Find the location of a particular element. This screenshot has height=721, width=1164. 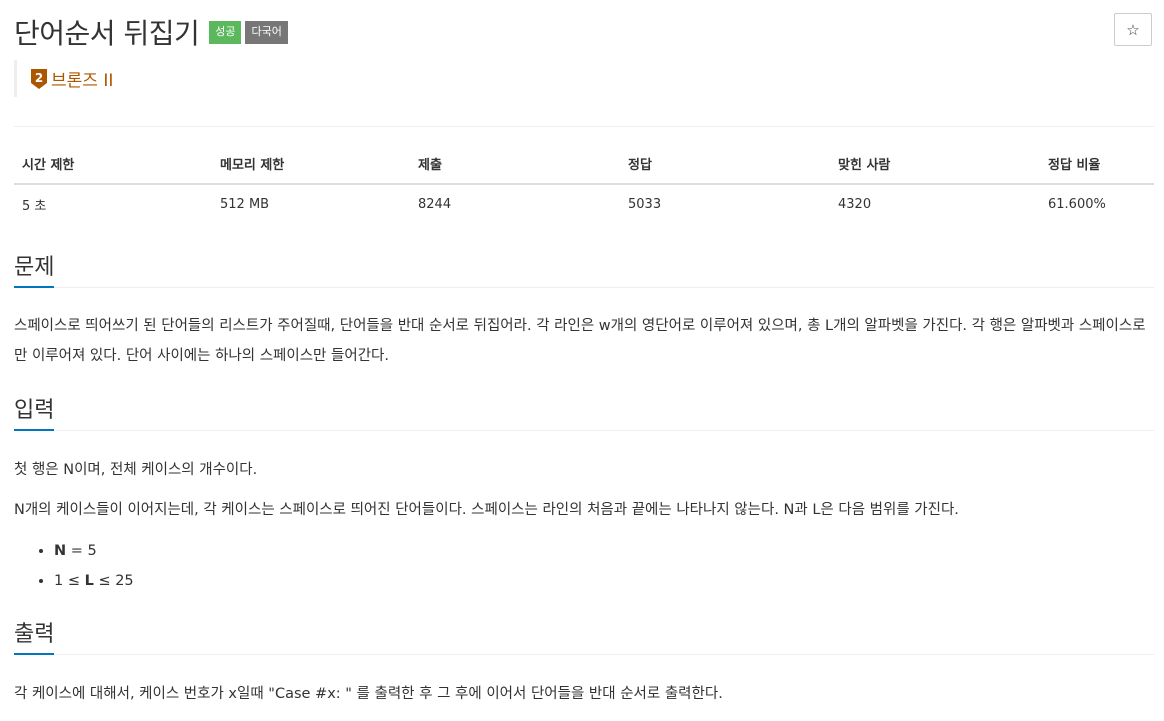

cell-solvers: 4320 is located at coordinates (855, 204).